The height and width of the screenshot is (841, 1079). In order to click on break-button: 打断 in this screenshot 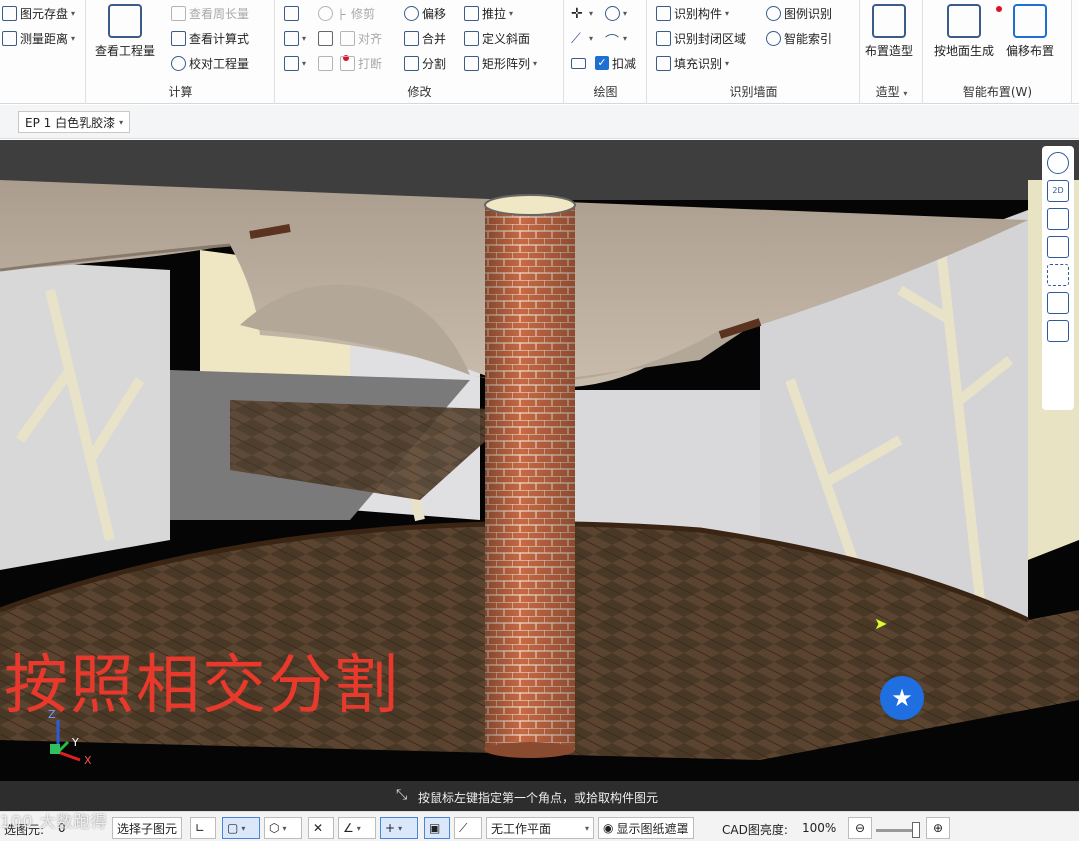, I will do `click(361, 63)`.